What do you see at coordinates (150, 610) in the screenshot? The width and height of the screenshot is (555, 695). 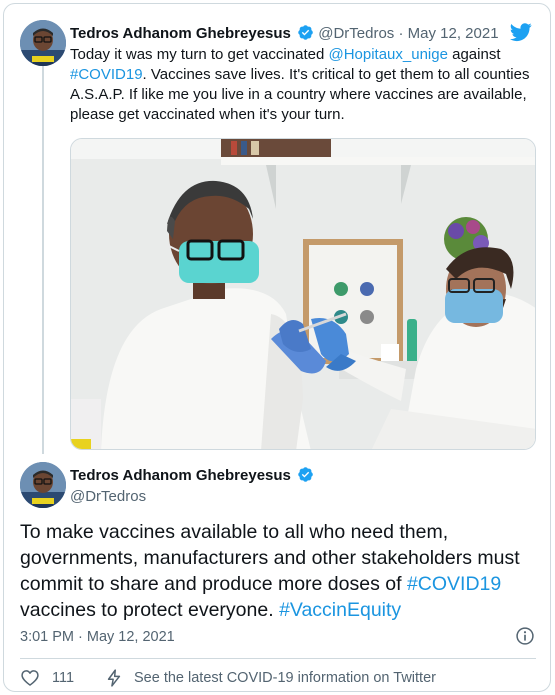 I see `text-segment: vaccines to protect everyone.` at bounding box center [150, 610].